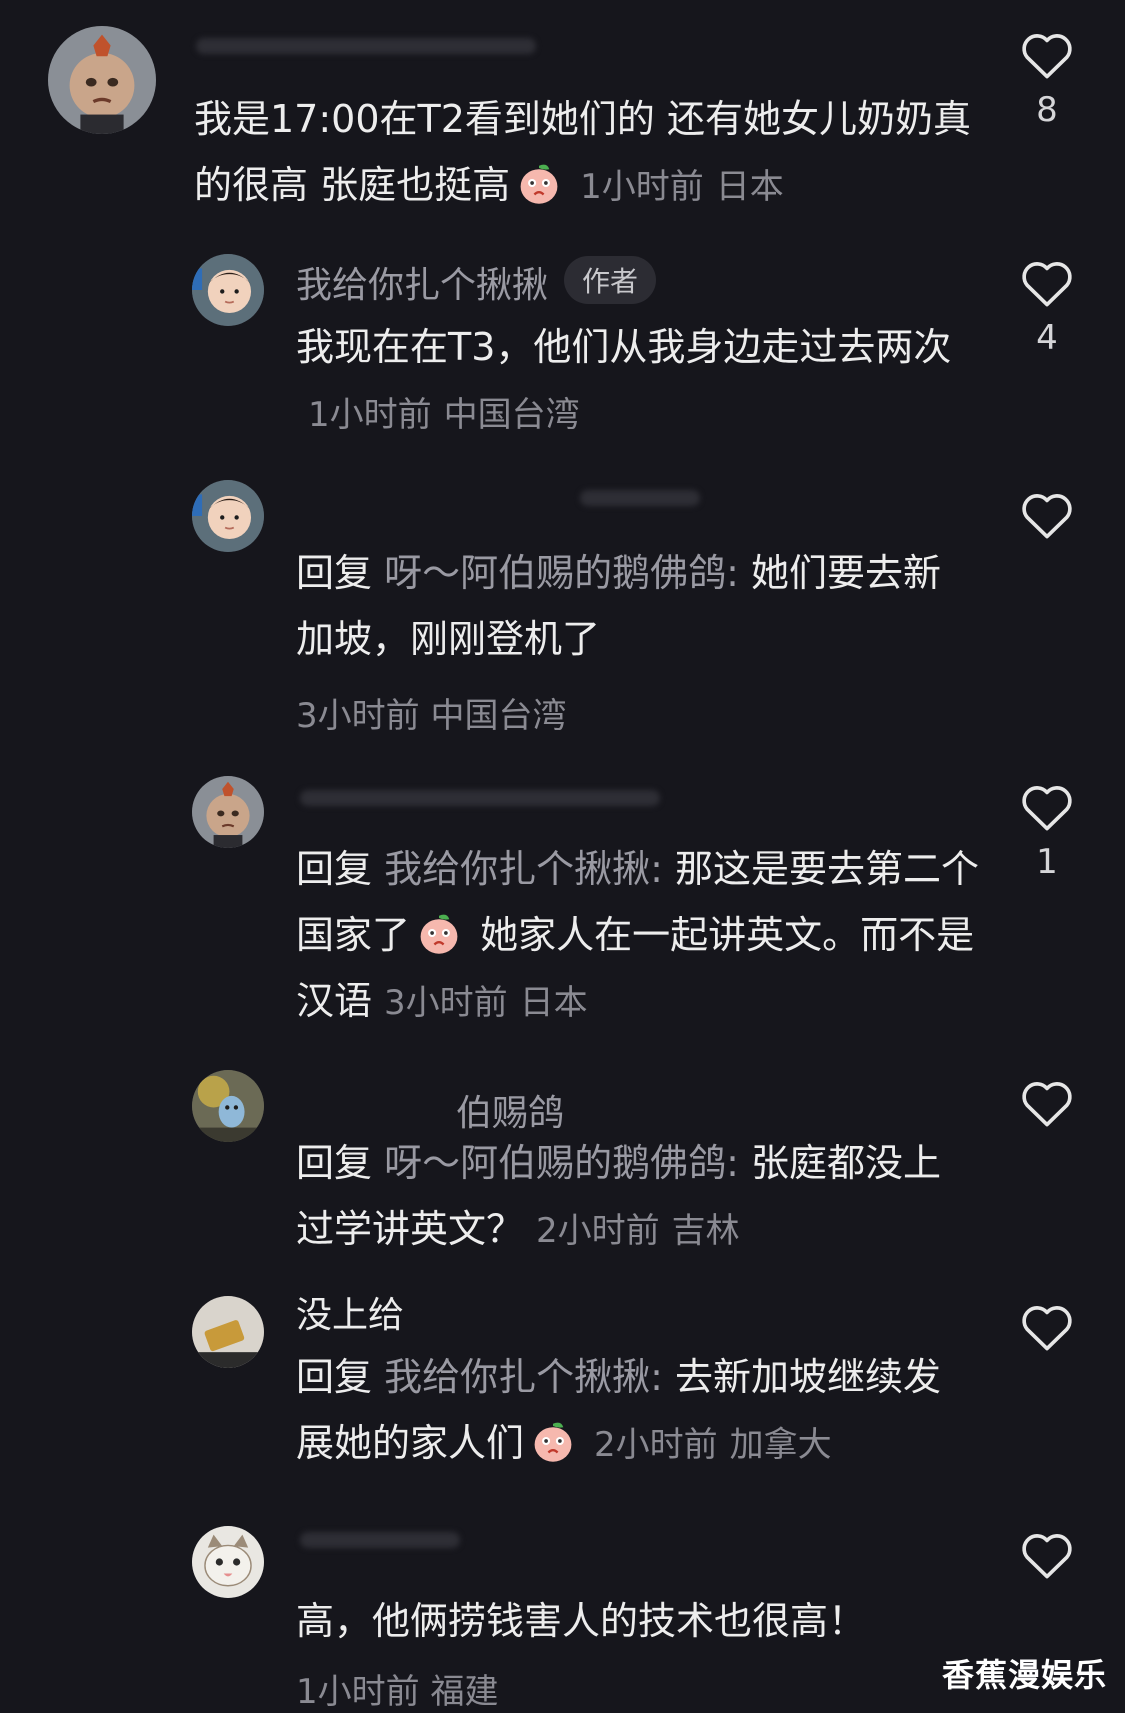  I want to click on reply-text: 回复 呀～阿伯赐的鹅佛鸽: 张庭都没上过学讲英文？ 2小时前 吉林, so click(619, 1196).